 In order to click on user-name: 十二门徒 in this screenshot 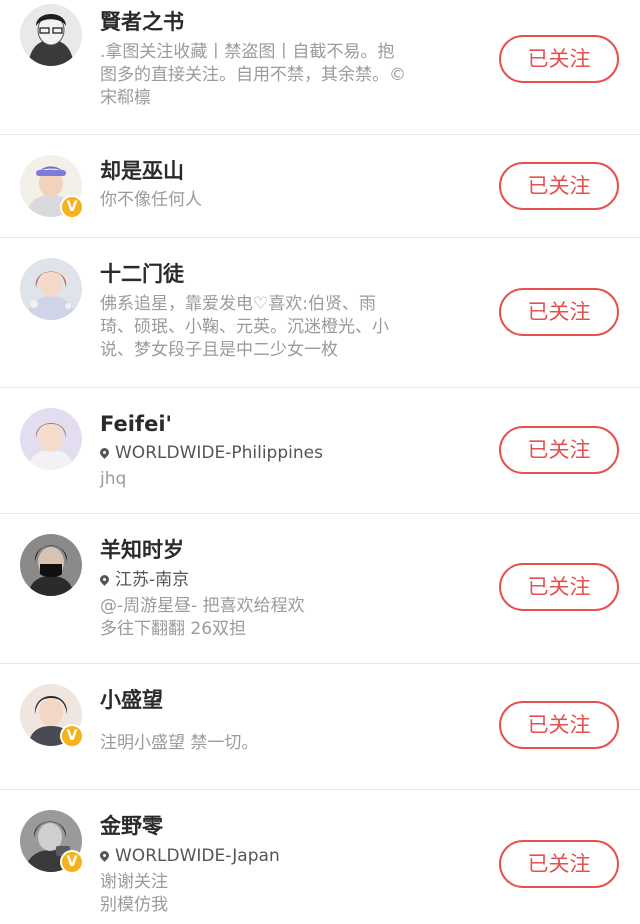, I will do `click(142, 274)`.